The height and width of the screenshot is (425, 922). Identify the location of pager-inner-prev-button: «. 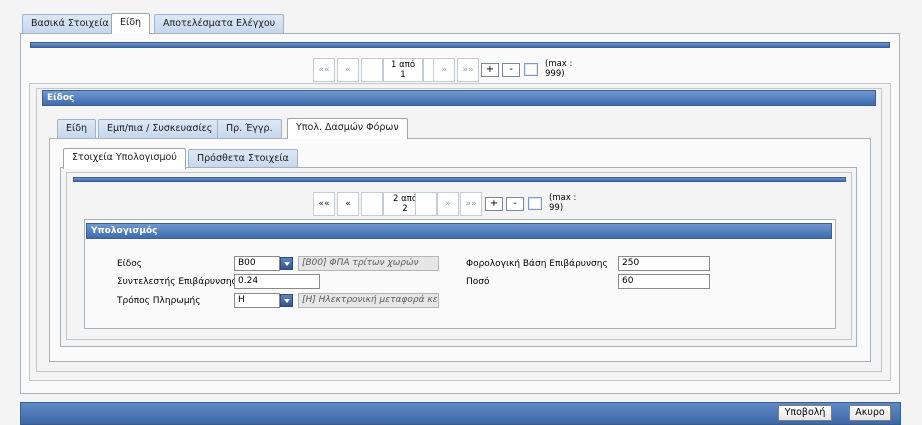
(348, 204).